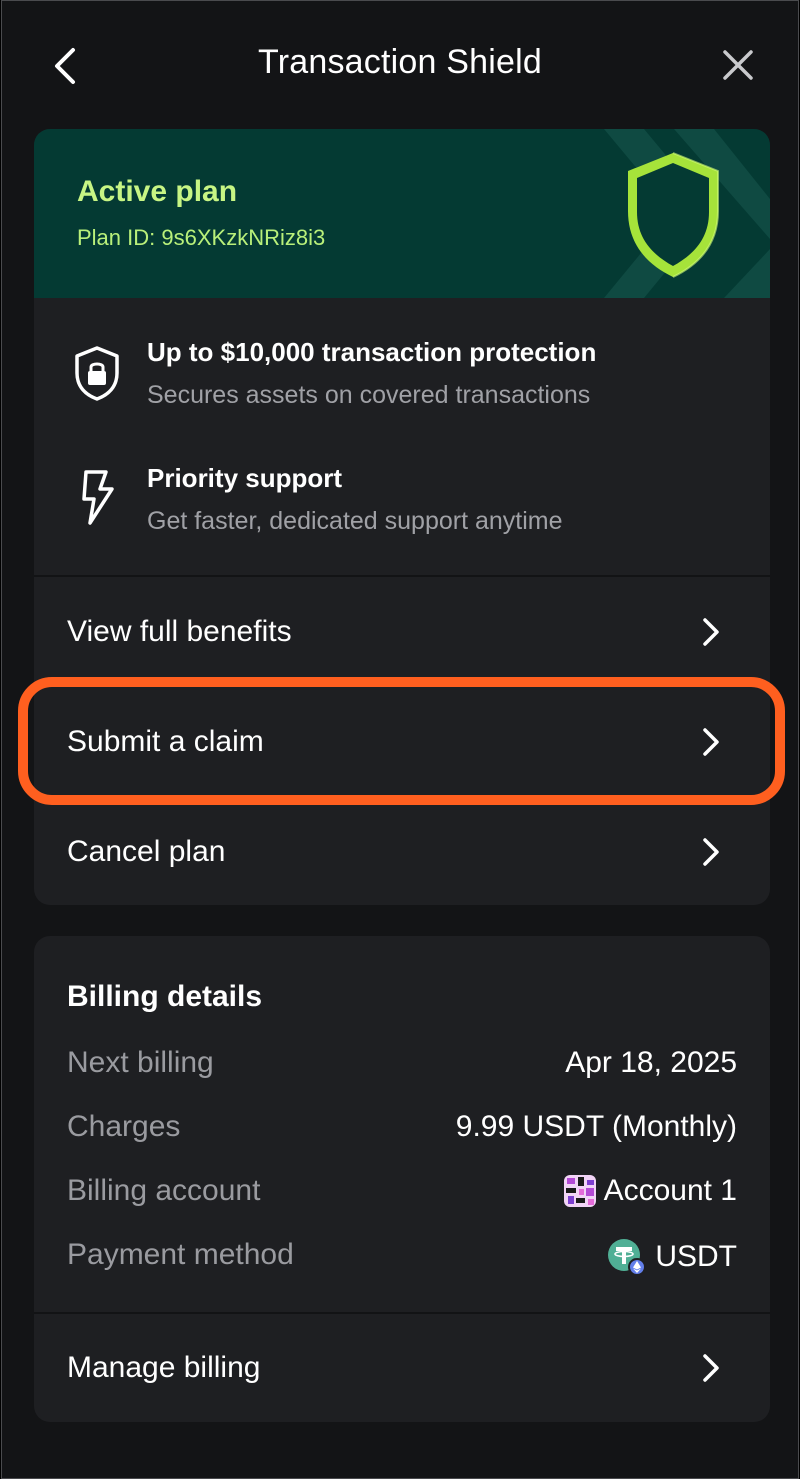 The image size is (800, 1479). Describe the element at coordinates (97, 373) in the screenshot. I see `shield-lock-icon` at that location.